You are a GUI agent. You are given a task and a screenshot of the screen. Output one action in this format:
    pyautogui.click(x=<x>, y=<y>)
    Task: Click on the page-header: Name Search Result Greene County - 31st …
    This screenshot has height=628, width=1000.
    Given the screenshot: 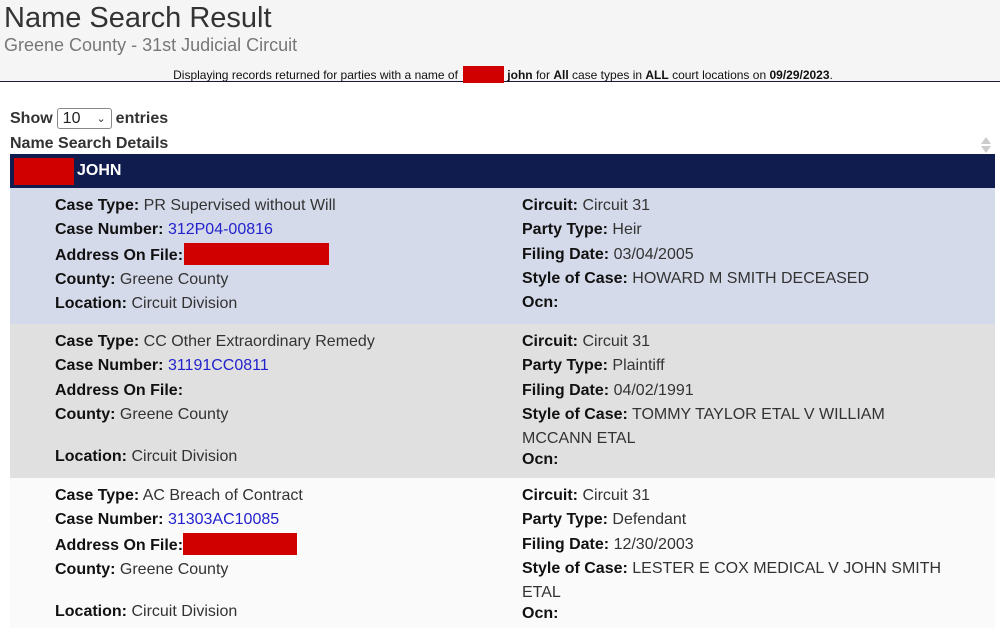 What is the action you would take?
    pyautogui.click(x=500, y=41)
    